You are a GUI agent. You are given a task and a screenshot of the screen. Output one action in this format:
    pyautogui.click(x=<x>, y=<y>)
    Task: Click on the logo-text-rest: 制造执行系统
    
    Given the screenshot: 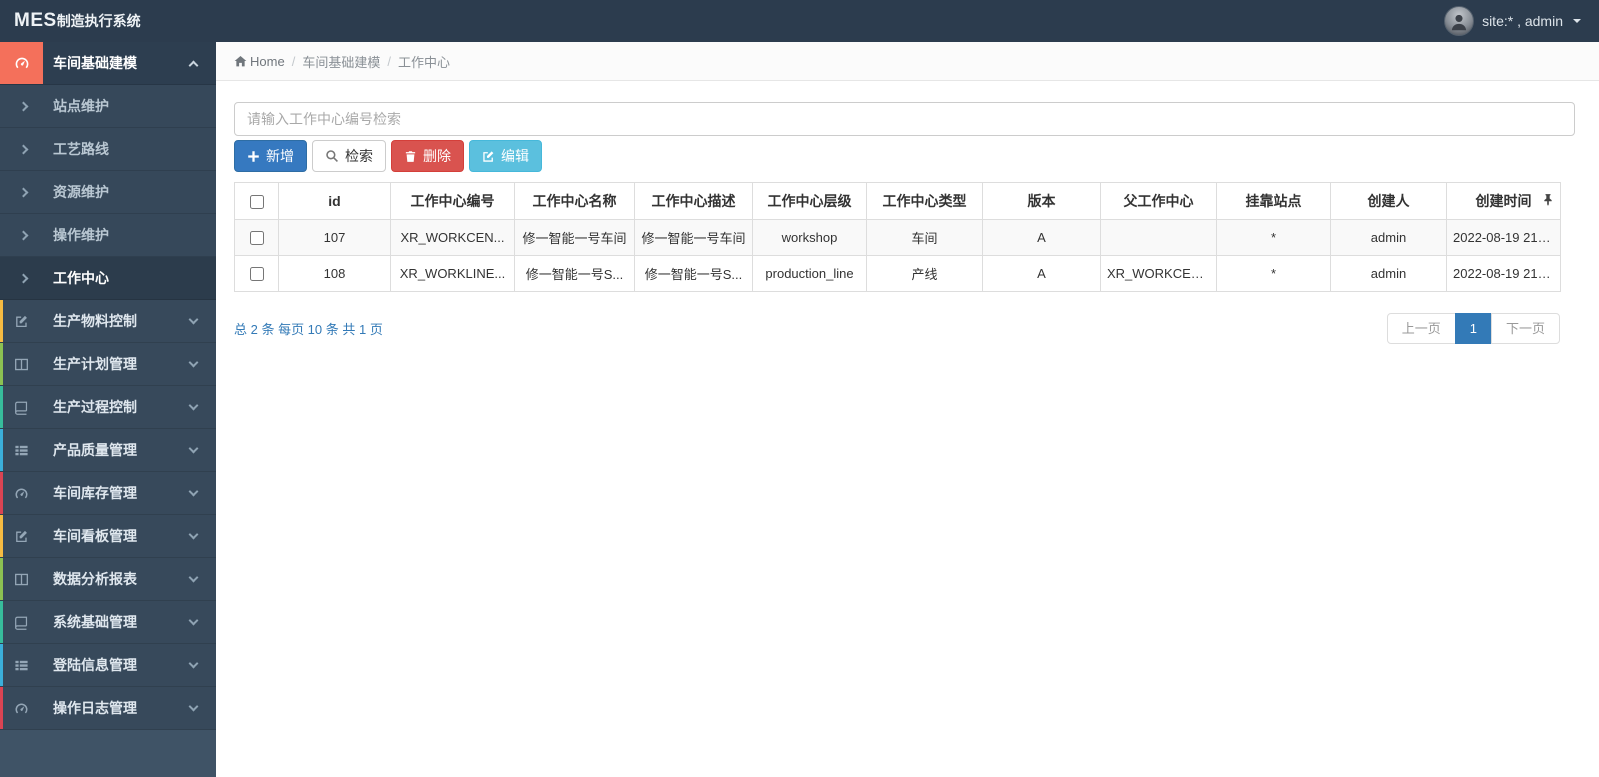 What is the action you would take?
    pyautogui.click(x=98, y=21)
    